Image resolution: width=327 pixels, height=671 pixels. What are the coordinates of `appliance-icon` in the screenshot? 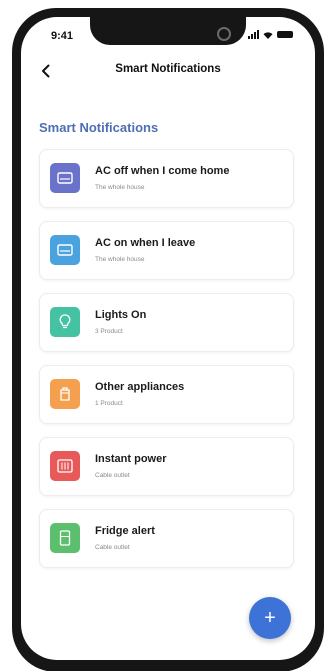 It's located at (65, 394).